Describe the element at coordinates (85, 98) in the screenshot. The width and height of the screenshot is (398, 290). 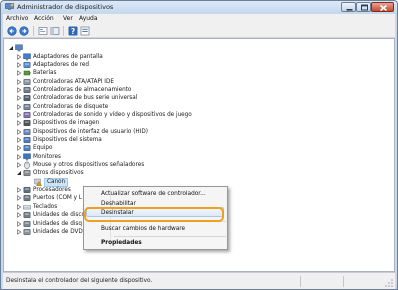
I see `tree-item-label: Controladoras de bus serie universal` at that location.